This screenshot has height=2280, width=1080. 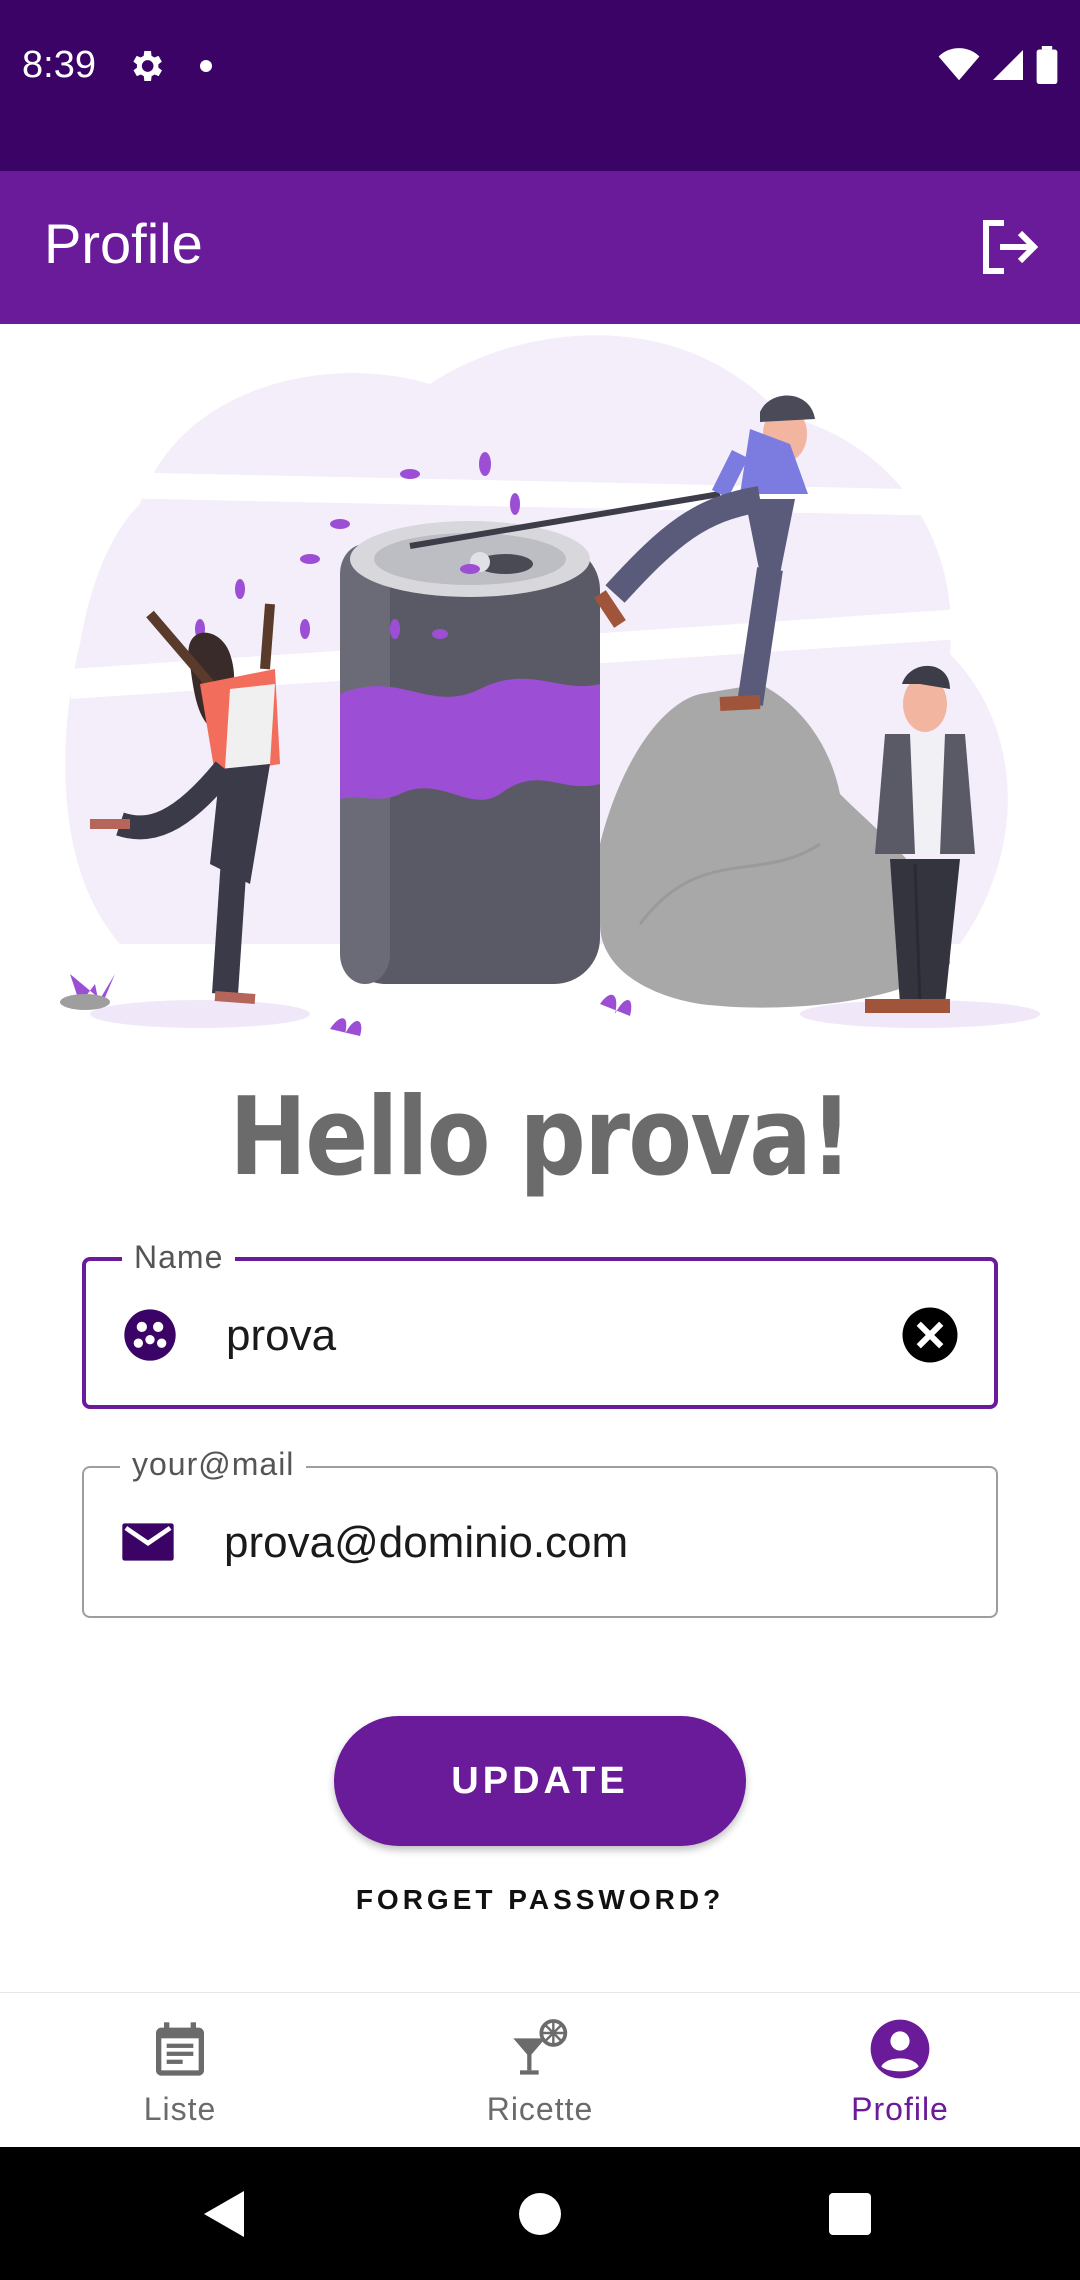 I want to click on recents-button, so click(x=850, y=2214).